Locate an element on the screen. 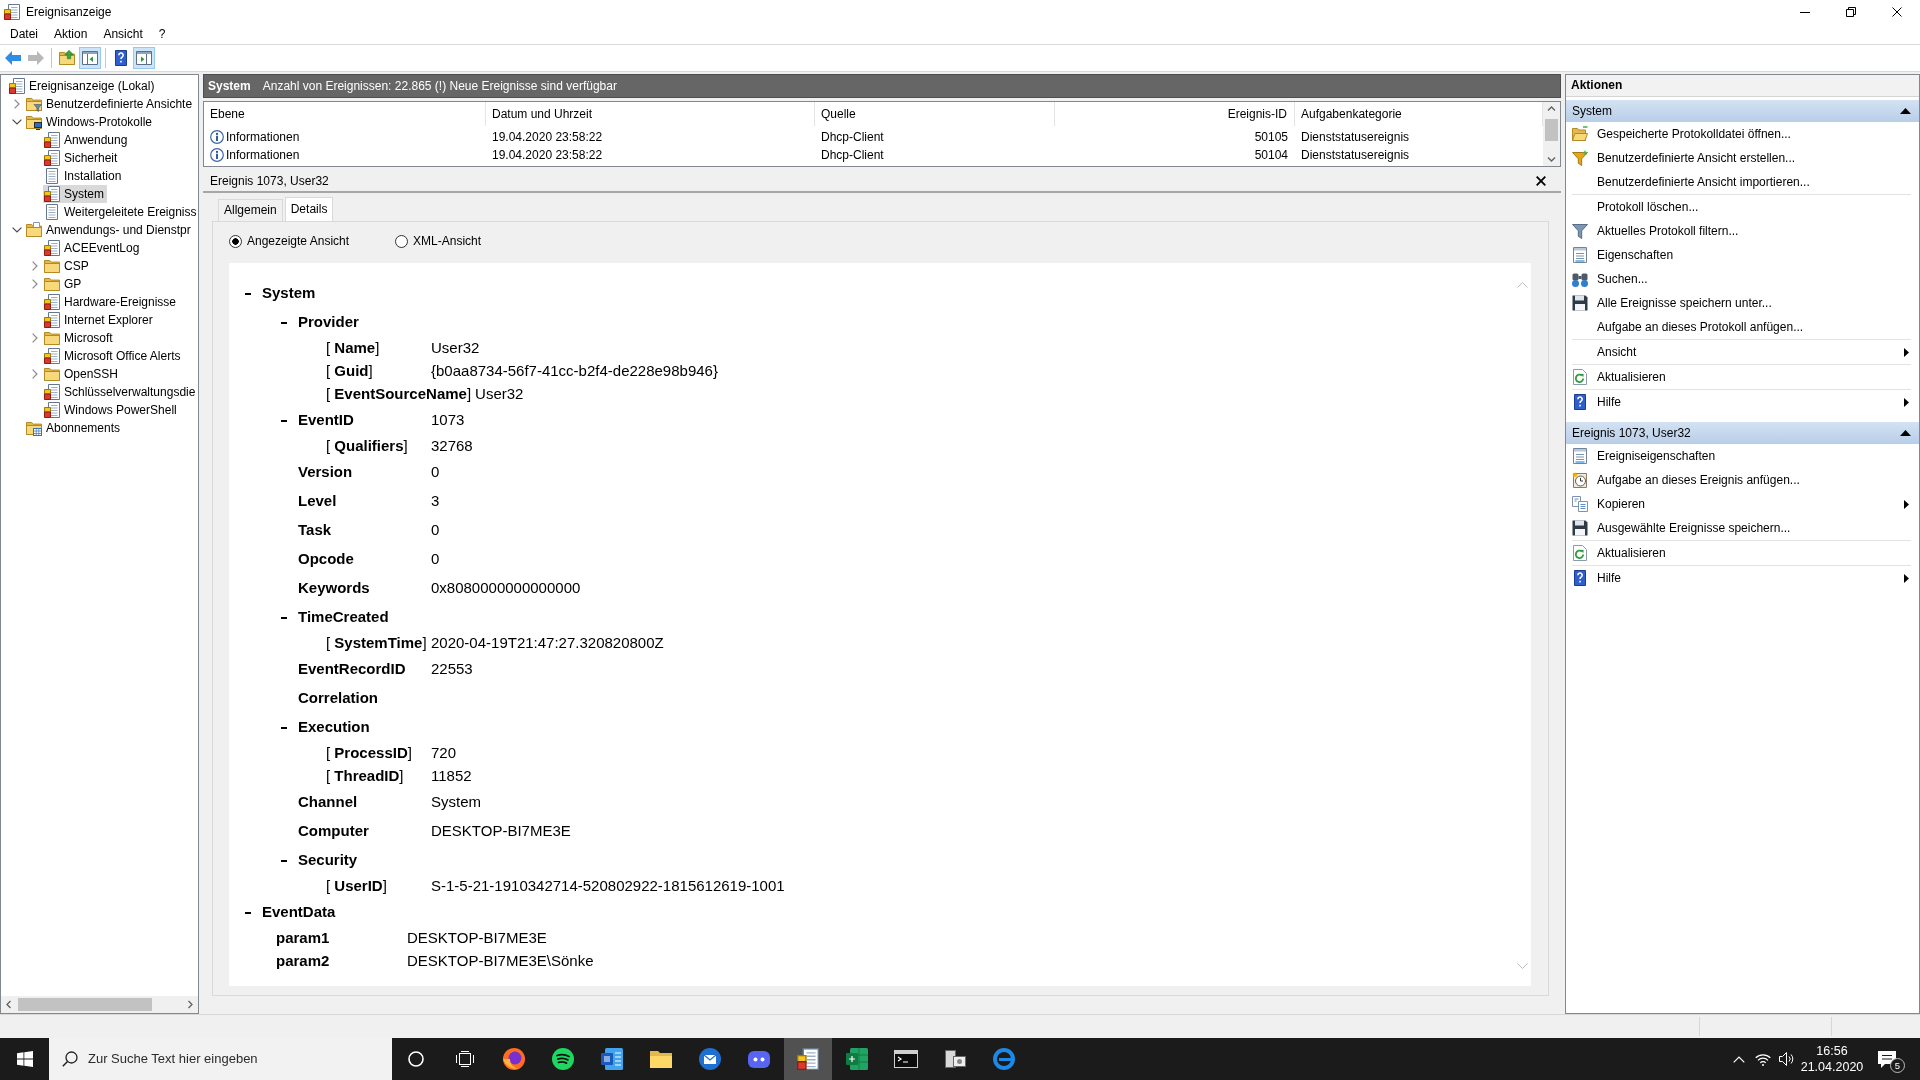 This screenshot has width=1920, height=1080. tree-item: Benutzerdefinierte Ansichte is located at coordinates (110, 104).